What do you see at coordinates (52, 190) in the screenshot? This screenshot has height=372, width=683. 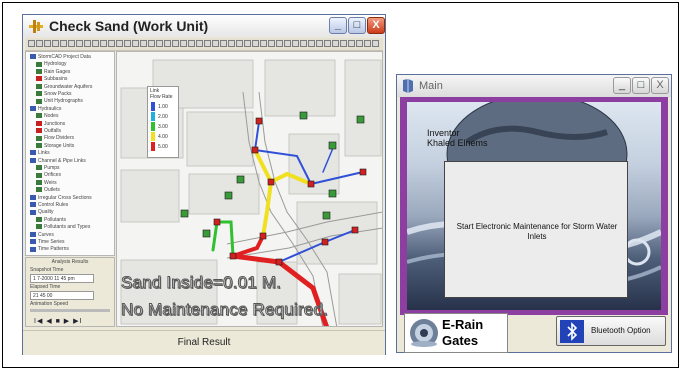 I see `tree-item-label: Outlets` at bounding box center [52, 190].